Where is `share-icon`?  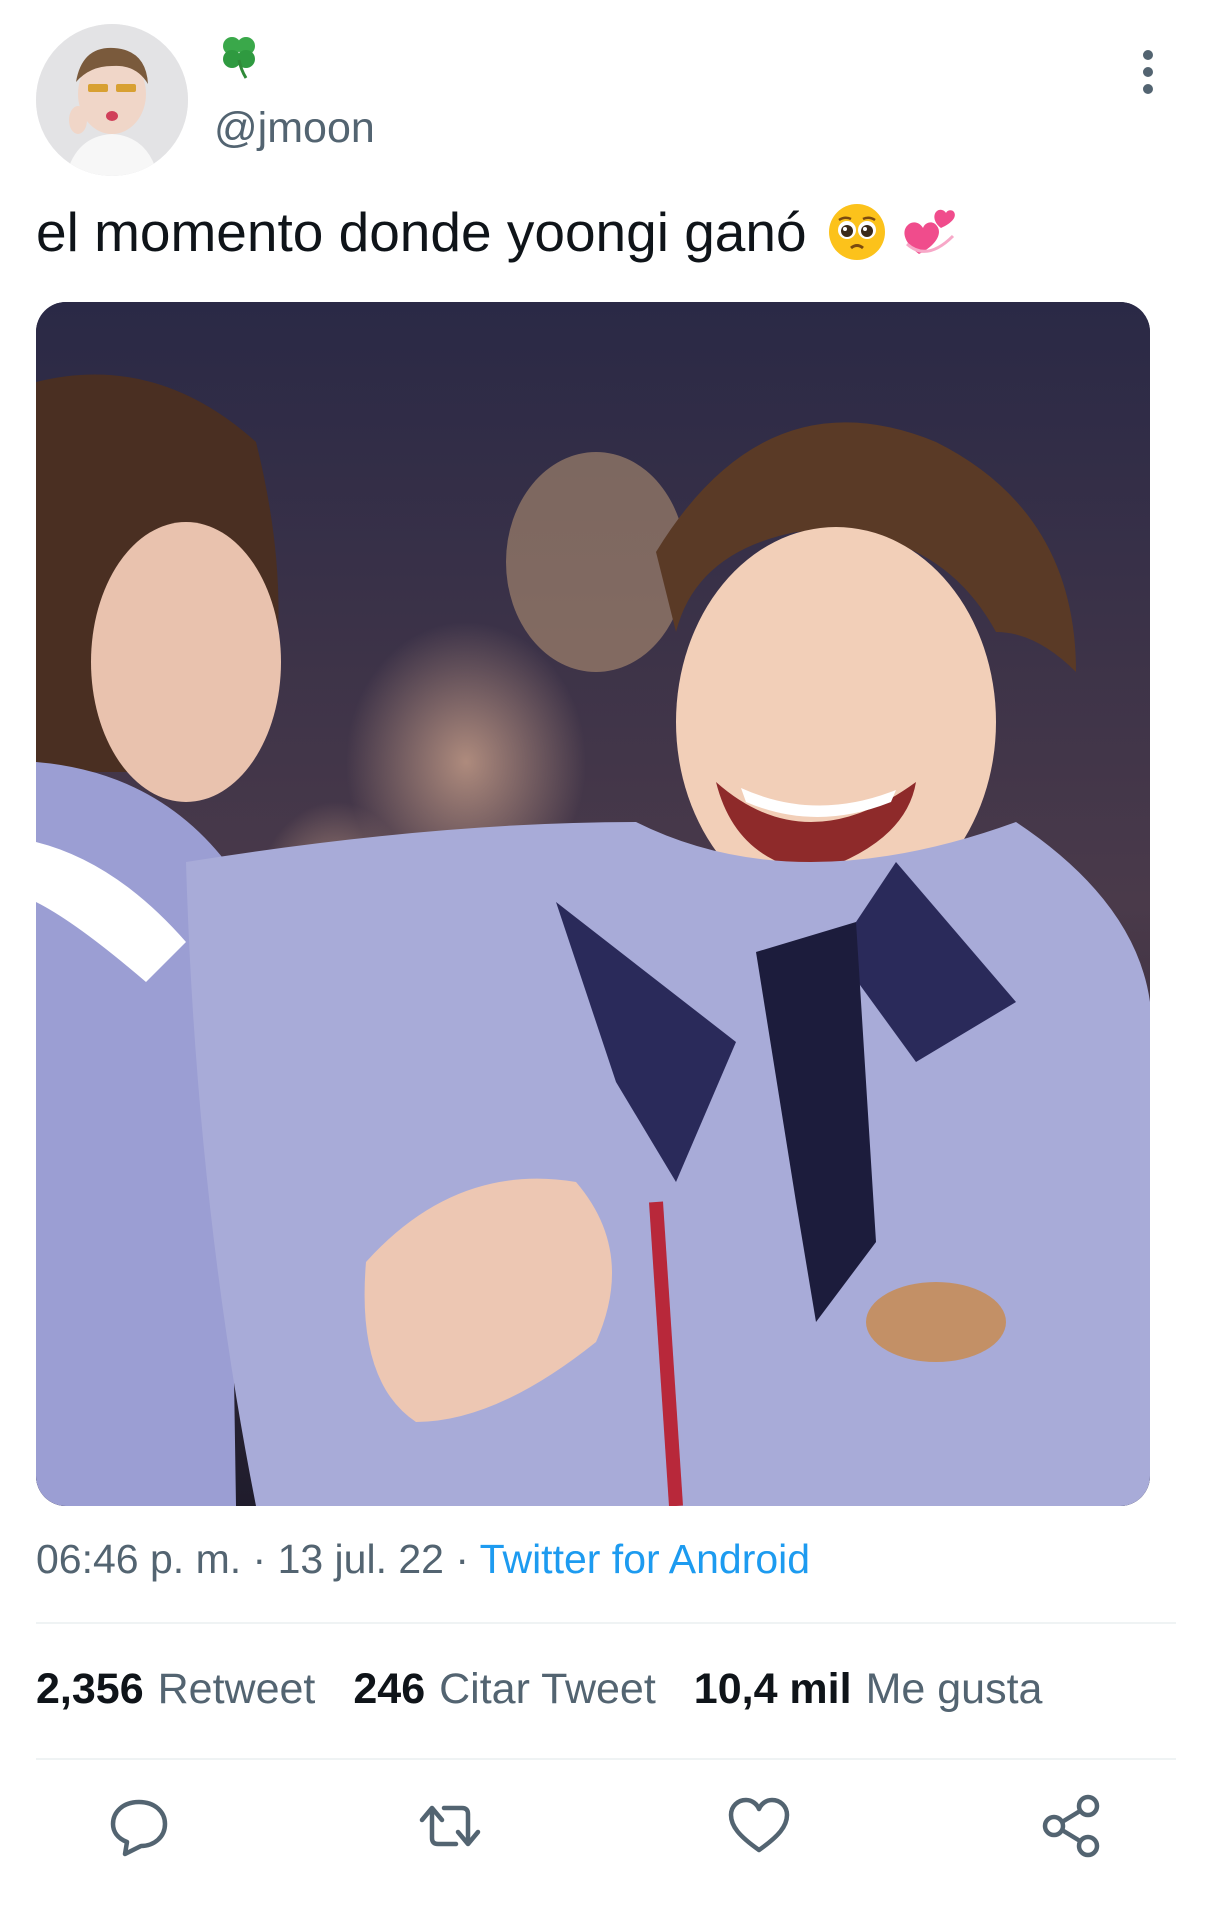 share-icon is located at coordinates (1071, 1826).